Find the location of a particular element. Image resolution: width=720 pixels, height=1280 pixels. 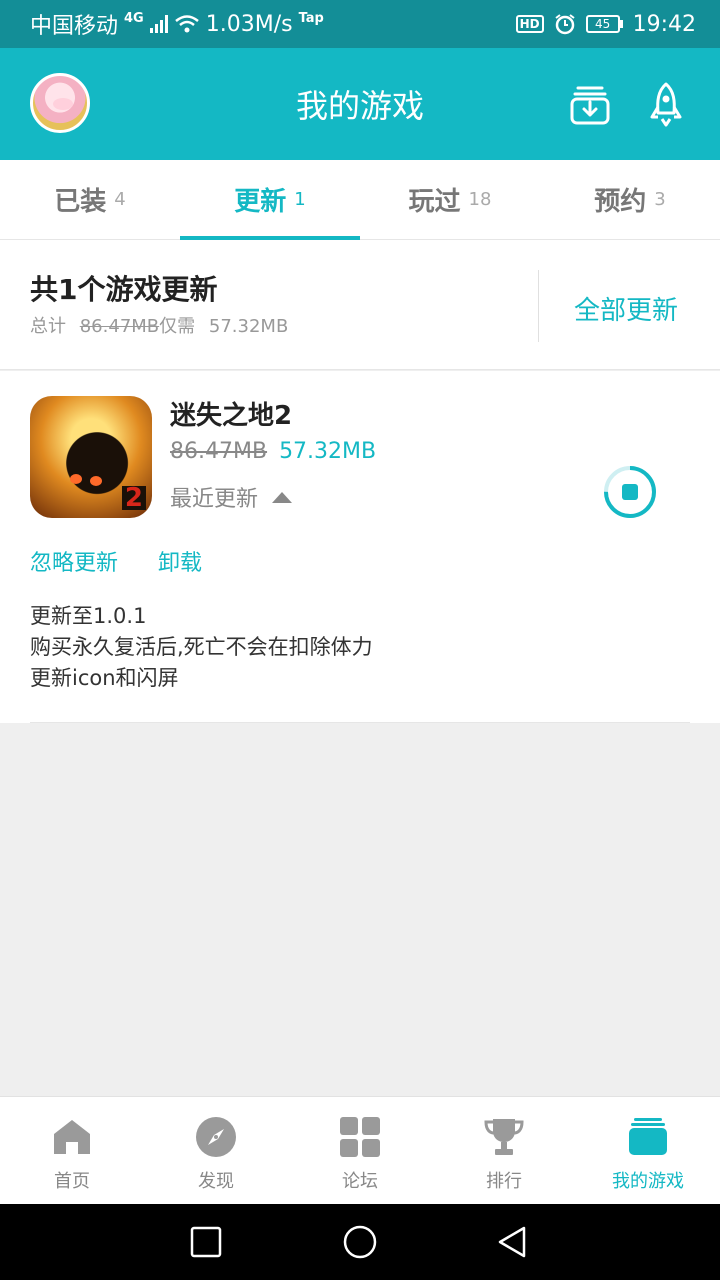

tab-reserved: 预约 3 is located at coordinates (630, 199).